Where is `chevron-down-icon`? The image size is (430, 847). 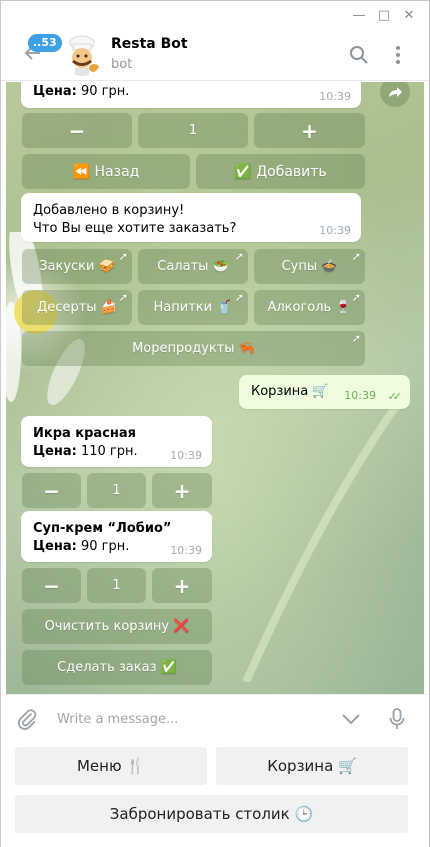 chevron-down-icon is located at coordinates (351, 719).